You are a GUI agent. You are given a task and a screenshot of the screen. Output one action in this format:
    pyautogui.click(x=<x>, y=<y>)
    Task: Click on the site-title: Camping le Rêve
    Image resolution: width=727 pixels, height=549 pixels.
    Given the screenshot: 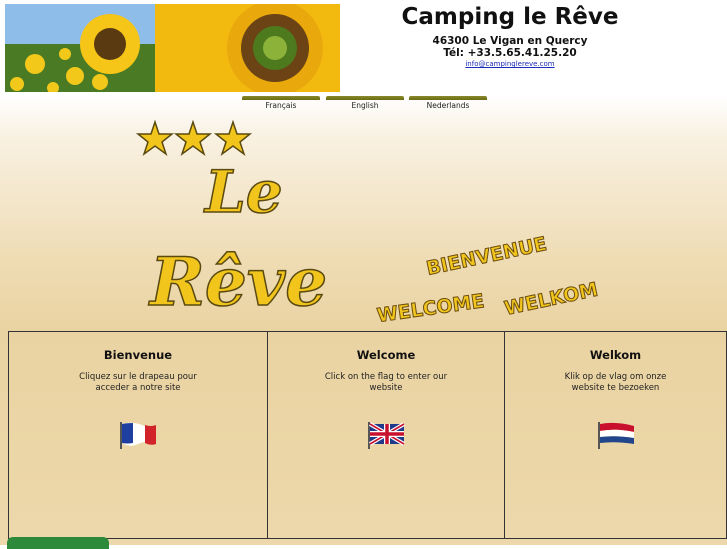 What is the action you would take?
    pyautogui.click(x=510, y=17)
    